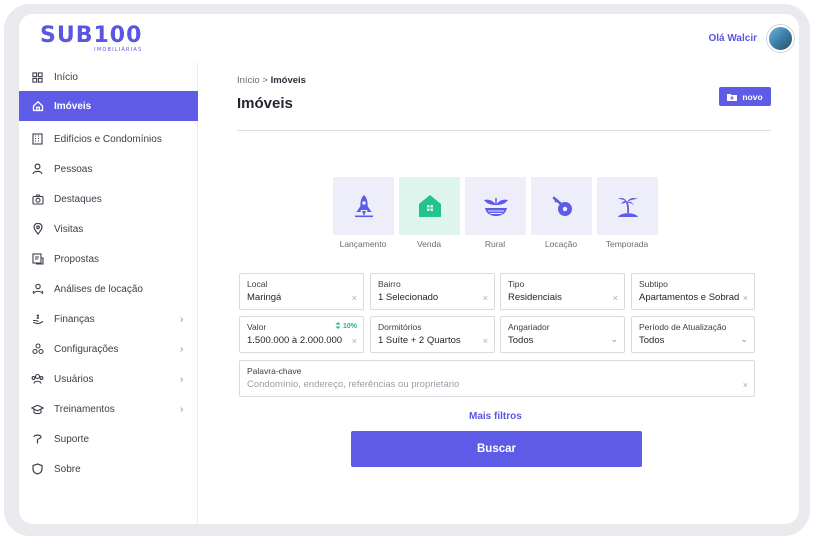 Image resolution: width=817 pixels, height=541 pixels. I want to click on bairro-label: Bairro, so click(389, 284).